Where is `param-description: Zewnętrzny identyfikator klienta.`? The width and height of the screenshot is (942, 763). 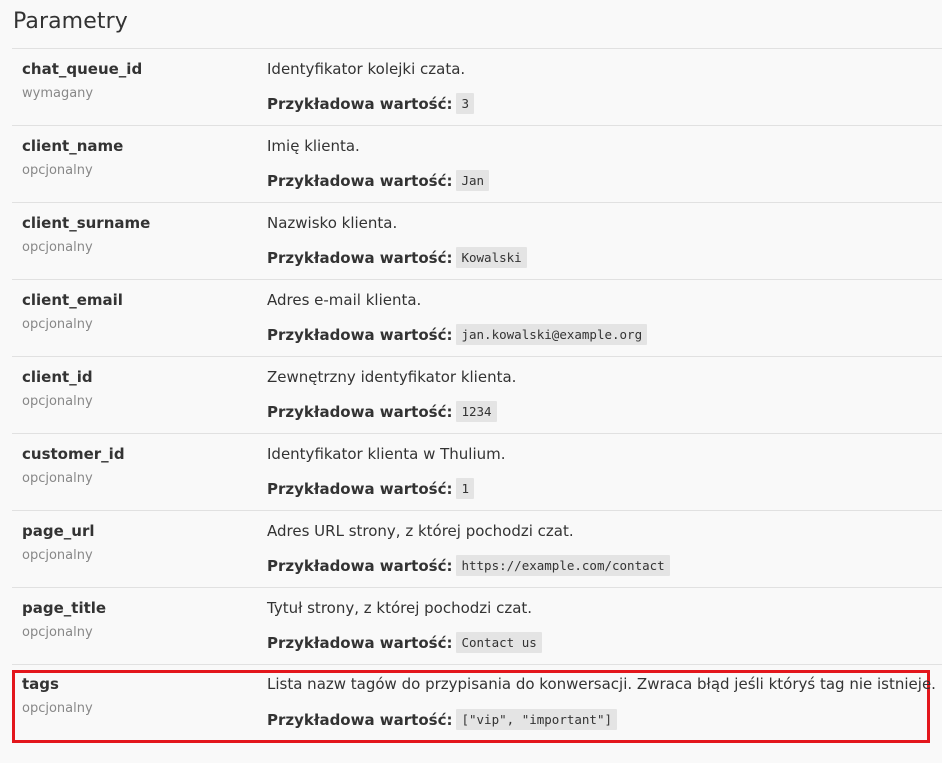 param-description: Zewnętrzny identyfikator klienta. is located at coordinates (392, 377).